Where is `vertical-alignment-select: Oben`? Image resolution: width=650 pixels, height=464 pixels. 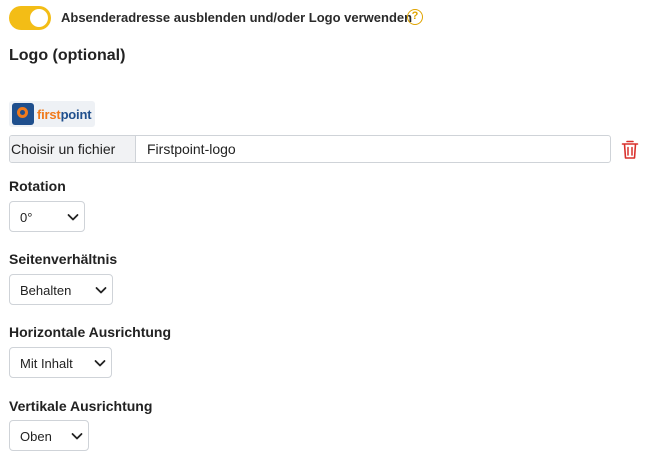 vertical-alignment-select: Oben is located at coordinates (49, 435).